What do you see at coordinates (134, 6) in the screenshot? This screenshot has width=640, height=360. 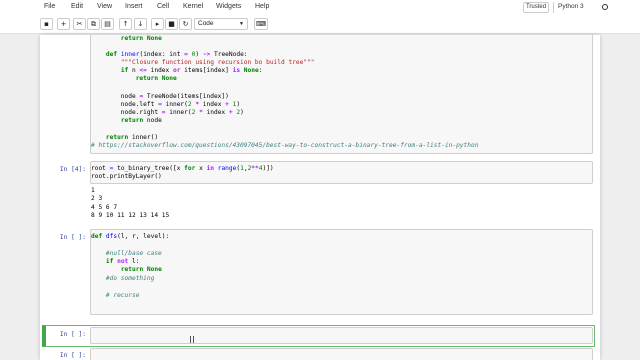 I see `menu-insert: Insert` at bounding box center [134, 6].